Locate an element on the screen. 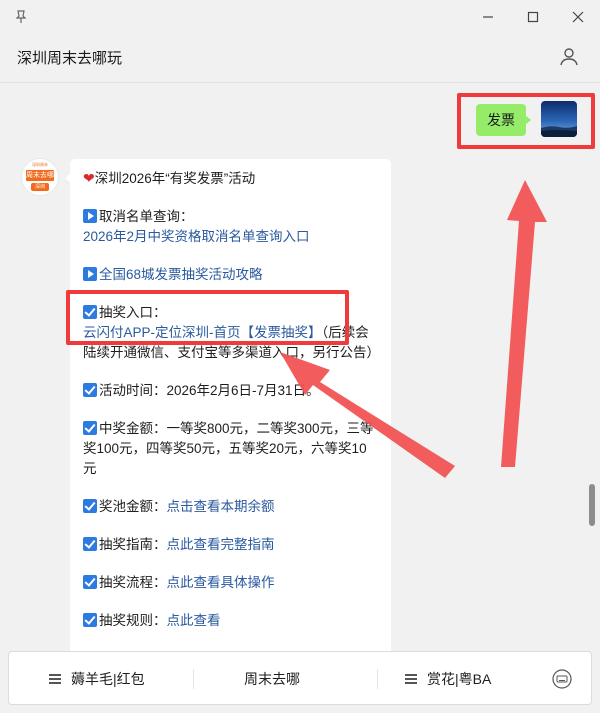 This screenshot has height=713, width=600. heart-icon: ❤ is located at coordinates (89, 178).